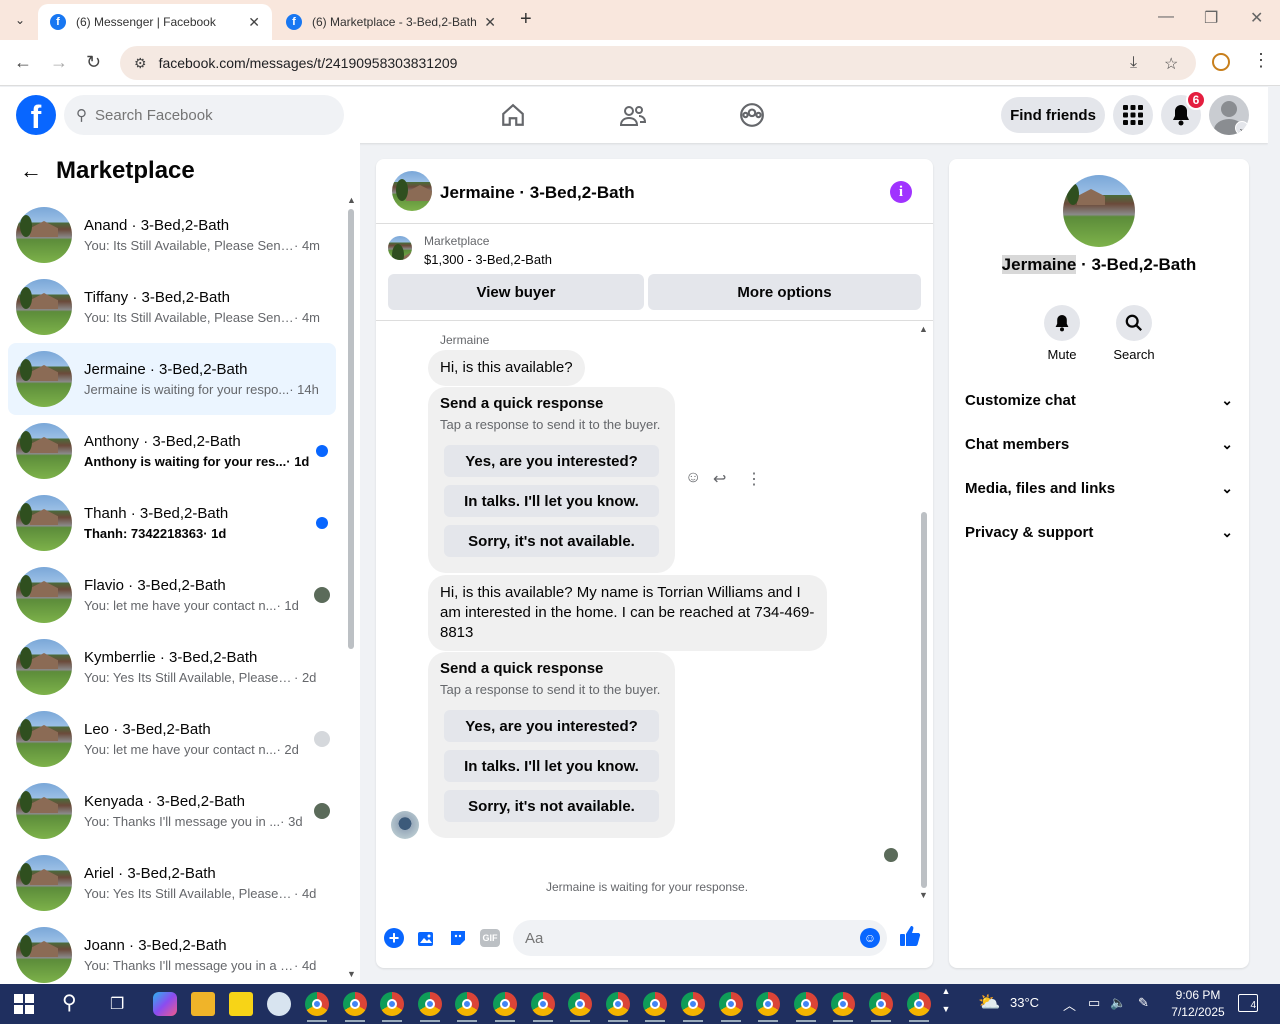 This screenshot has width=1280, height=1024. I want to click on chat-avatar, so click(412, 191).